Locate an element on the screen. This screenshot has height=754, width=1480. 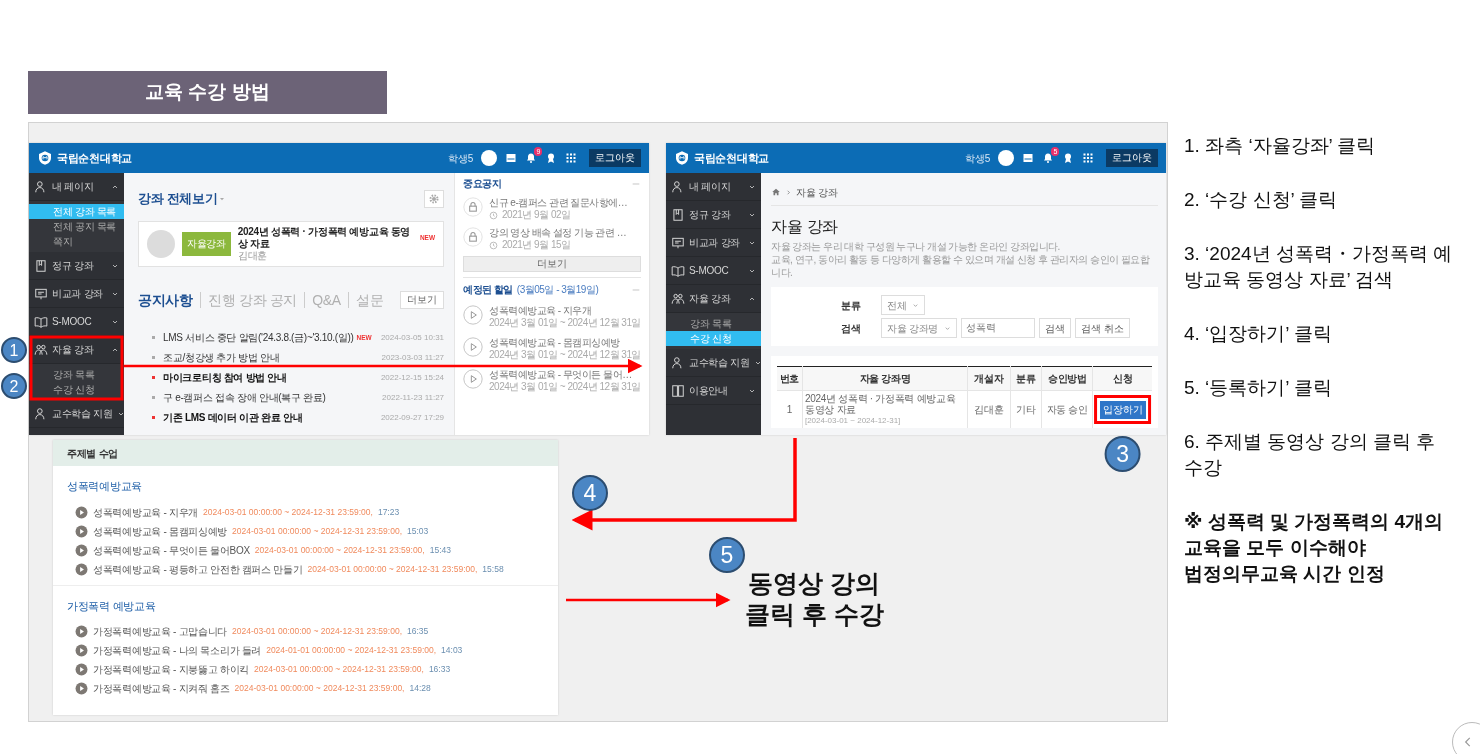
lesson-link: 성폭력예방교육 - 지우개 is located at coordinates (145, 512).